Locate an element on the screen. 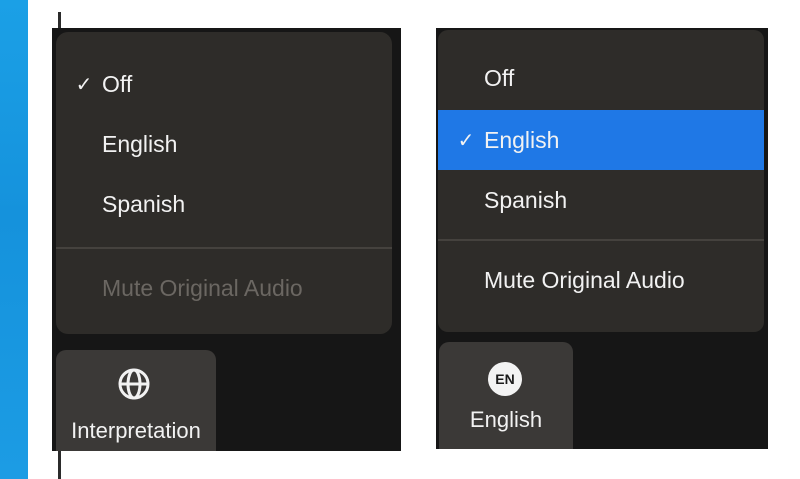 The width and height of the screenshot is (800, 479). menu-item-off: Off is located at coordinates (601, 78).